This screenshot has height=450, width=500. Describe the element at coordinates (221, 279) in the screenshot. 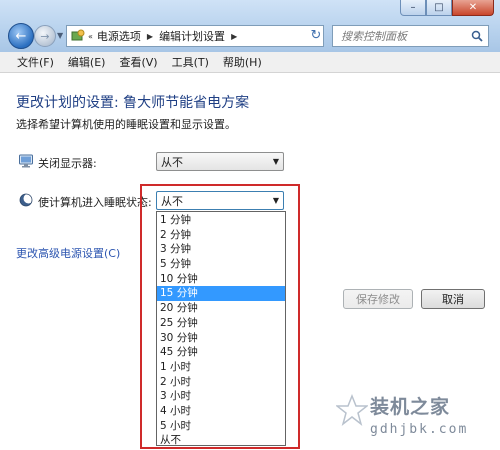

I see `list-item: 10 分钟` at that location.